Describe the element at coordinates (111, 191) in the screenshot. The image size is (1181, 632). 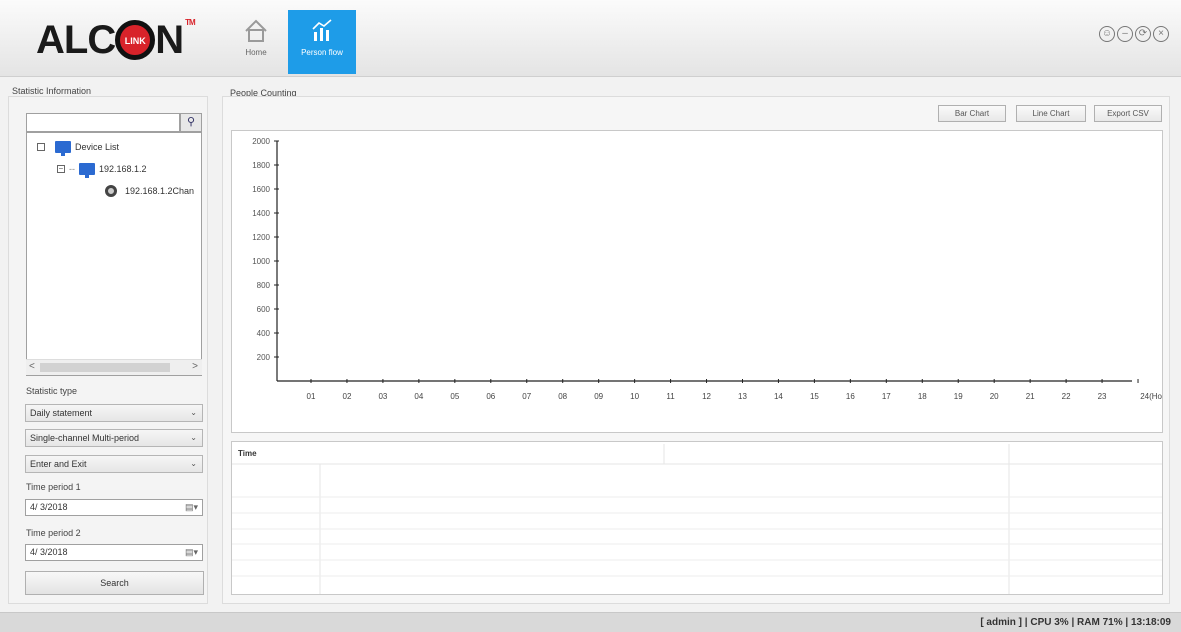
I see `camera-icon` at that location.